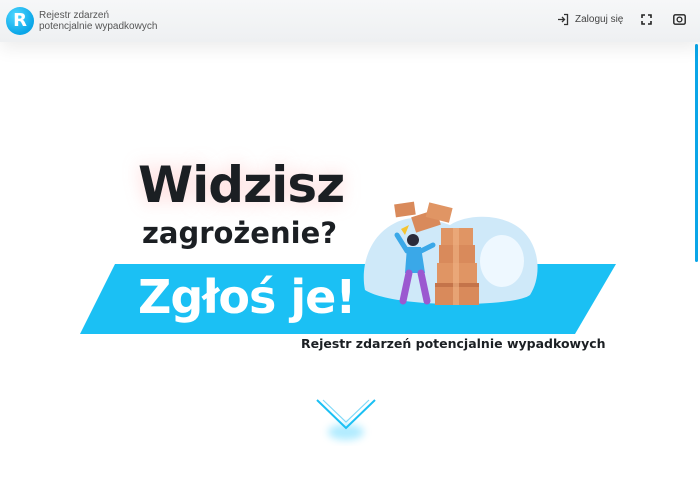  What do you see at coordinates (98, 26) in the screenshot?
I see `brand-line-2: potencjalnie wypadkowych` at bounding box center [98, 26].